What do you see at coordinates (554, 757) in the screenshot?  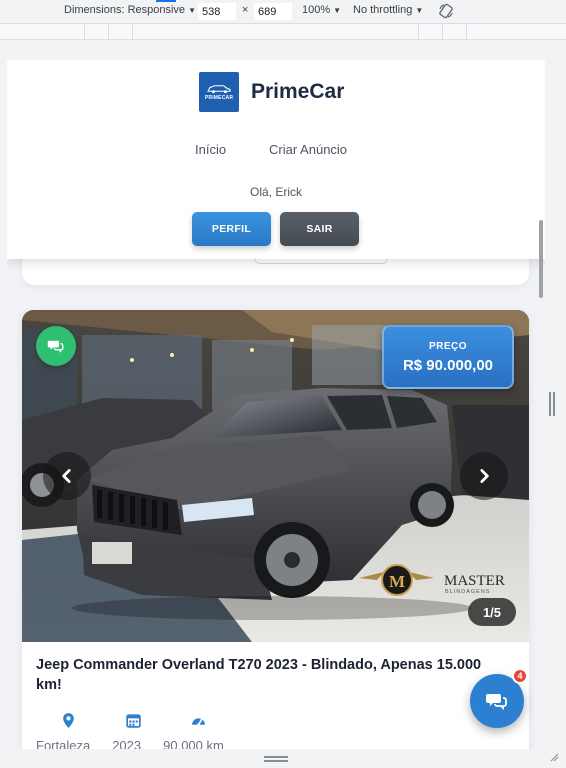 I see `viewport-corner-resize-handle` at bounding box center [554, 757].